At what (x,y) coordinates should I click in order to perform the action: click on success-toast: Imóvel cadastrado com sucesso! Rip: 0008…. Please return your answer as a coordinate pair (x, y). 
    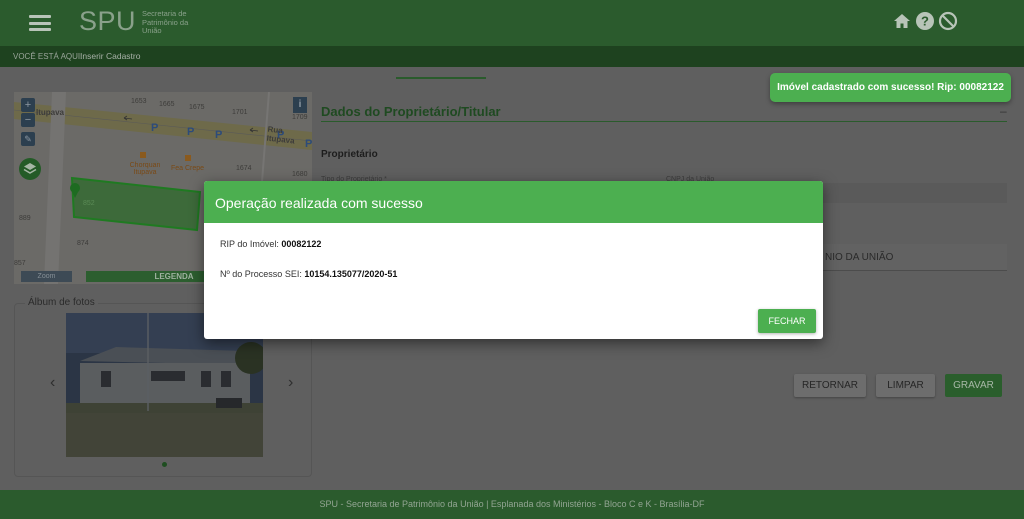
    Looking at the image, I should click on (890, 87).